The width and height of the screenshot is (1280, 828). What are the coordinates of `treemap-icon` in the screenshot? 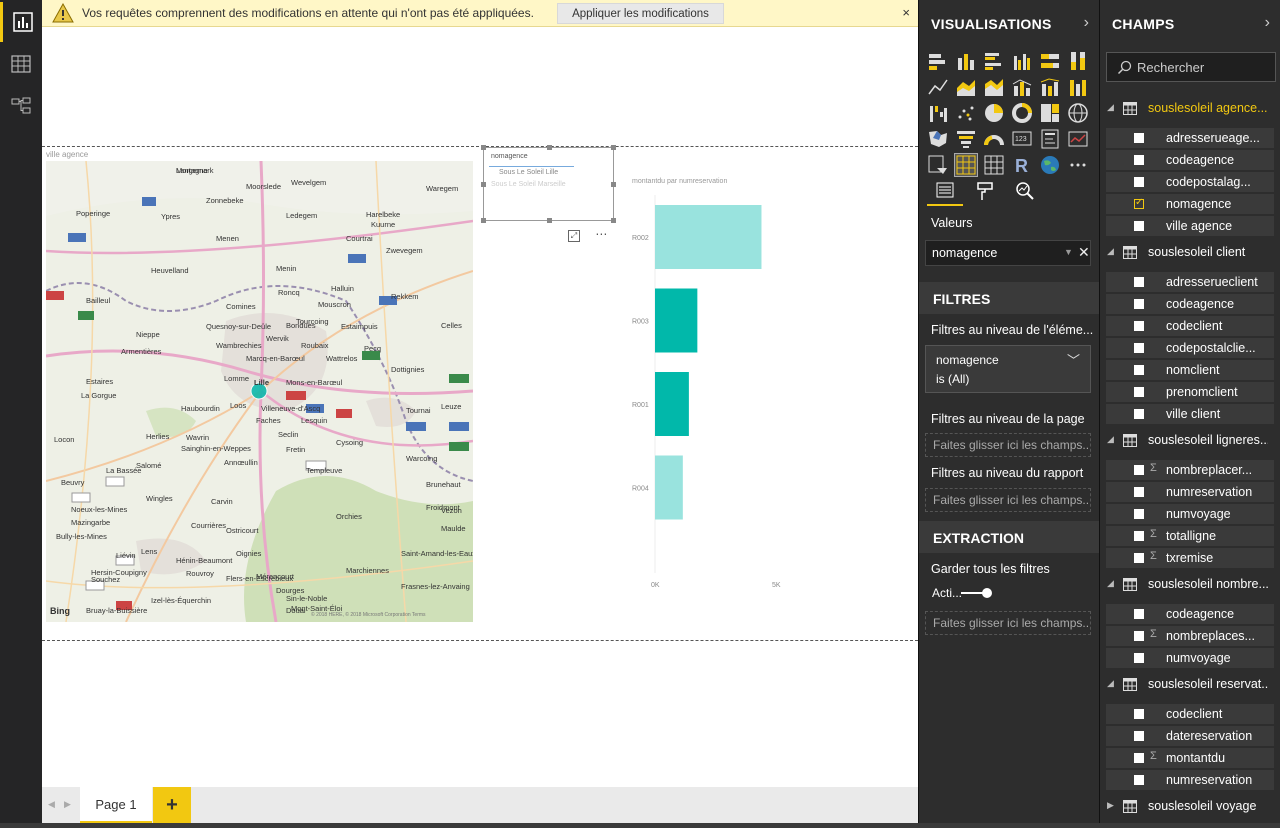 It's located at (1050, 113).